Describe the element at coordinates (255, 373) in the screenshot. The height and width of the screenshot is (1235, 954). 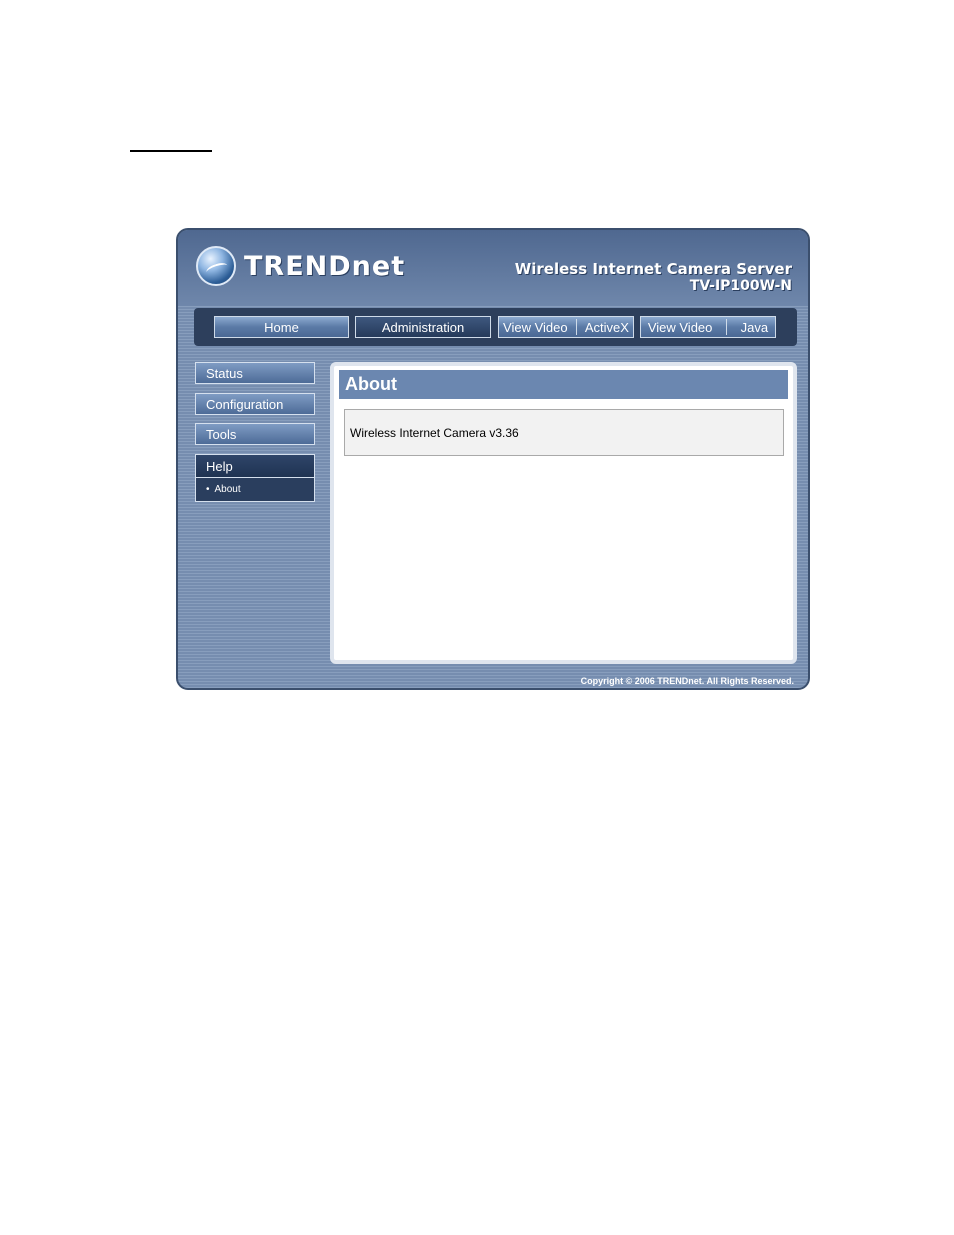
I see `sidebar-item-status: Status` at that location.